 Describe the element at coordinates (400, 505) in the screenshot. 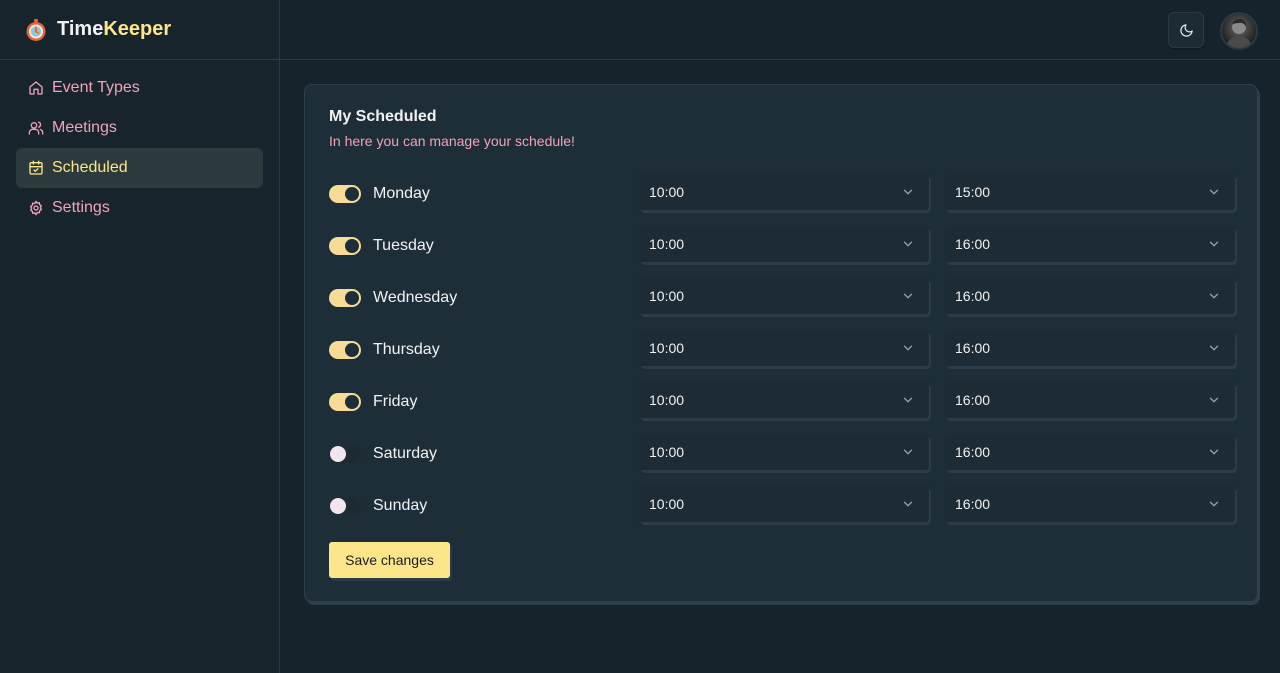

I see `day-label: Sunday` at that location.